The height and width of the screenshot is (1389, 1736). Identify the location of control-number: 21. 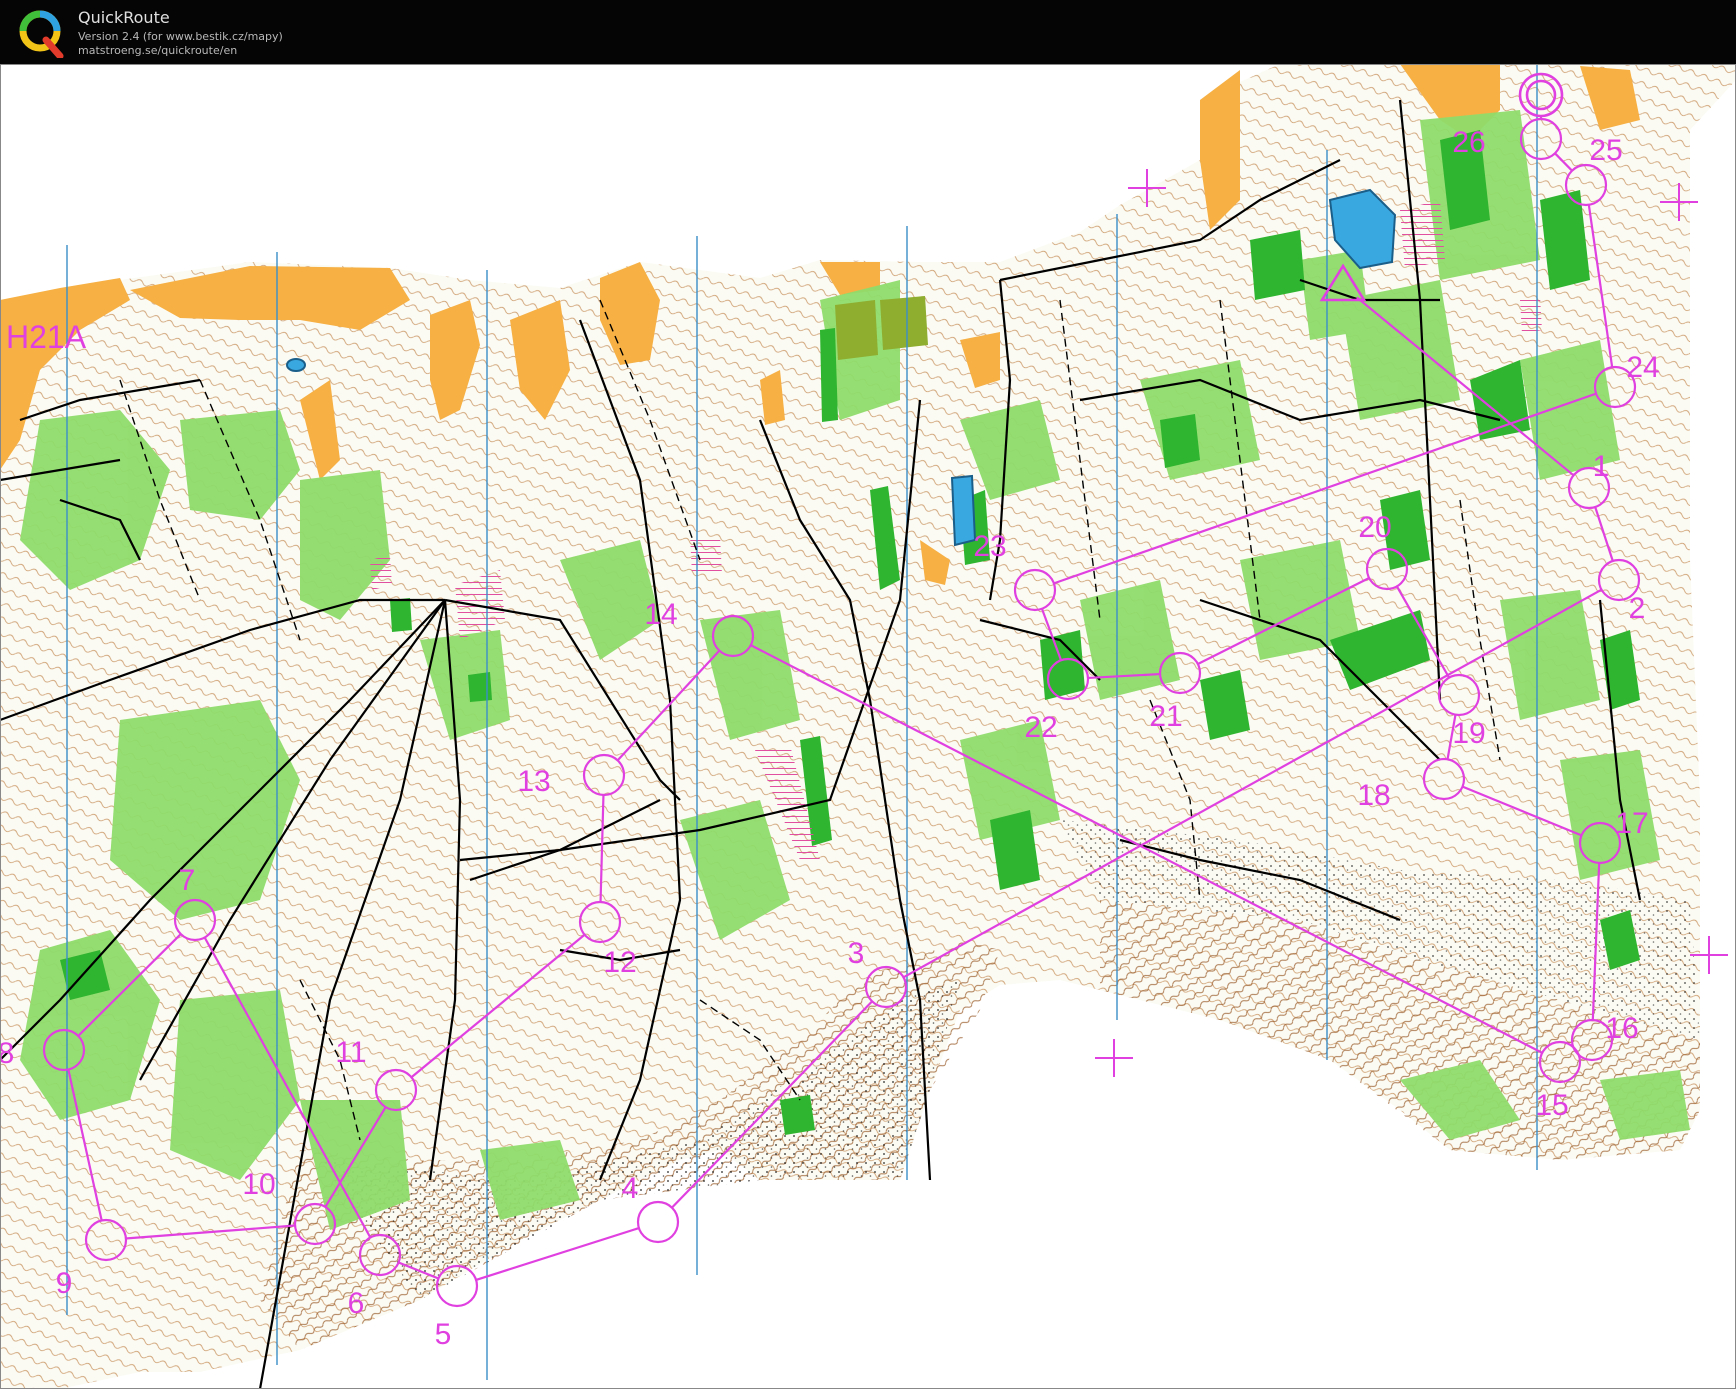
(1165, 716).